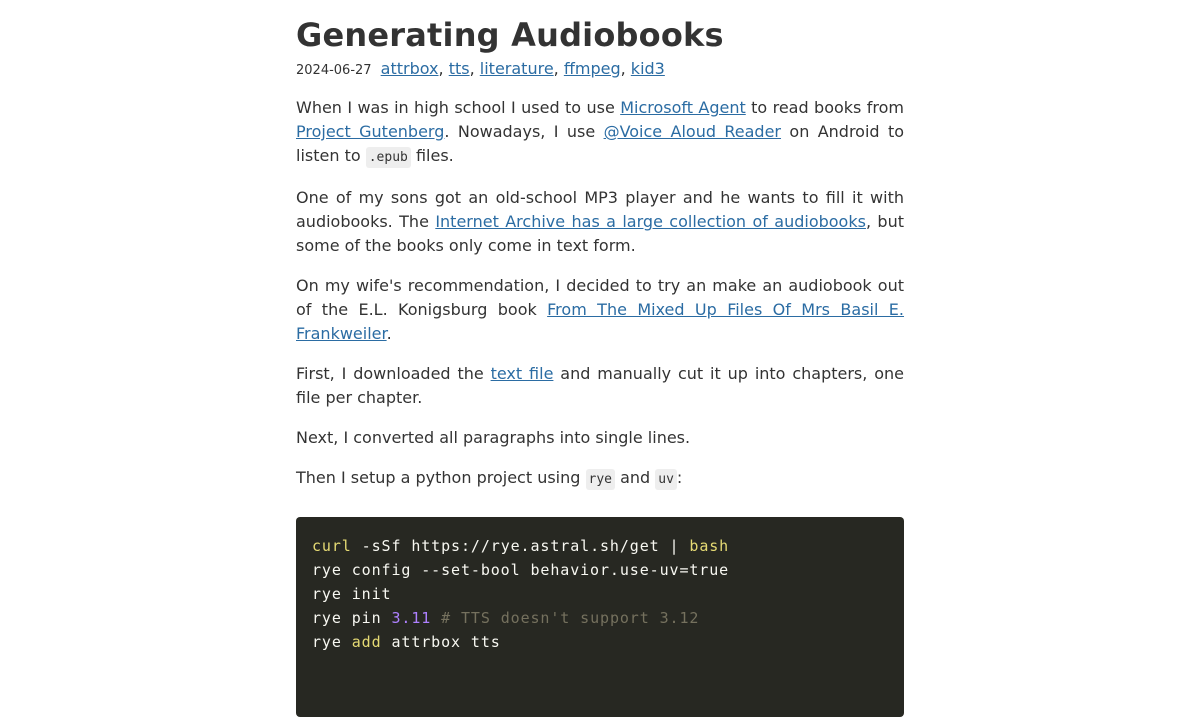 The image size is (1200, 717). Describe the element at coordinates (522, 373) in the screenshot. I see `link-text-file: text file` at that location.